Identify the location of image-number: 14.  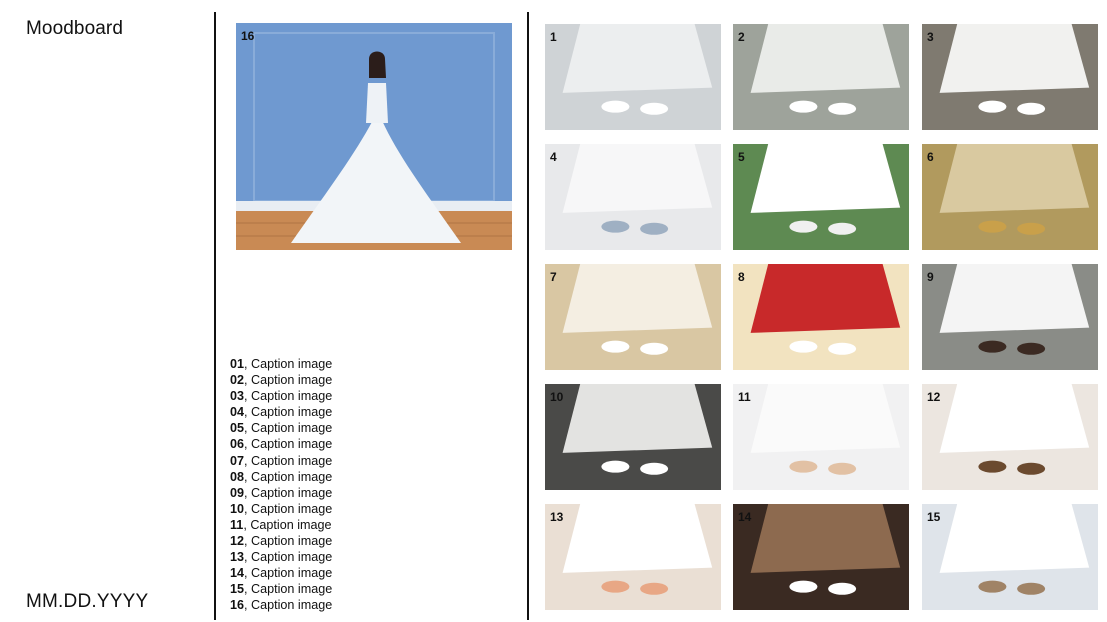
(745, 517).